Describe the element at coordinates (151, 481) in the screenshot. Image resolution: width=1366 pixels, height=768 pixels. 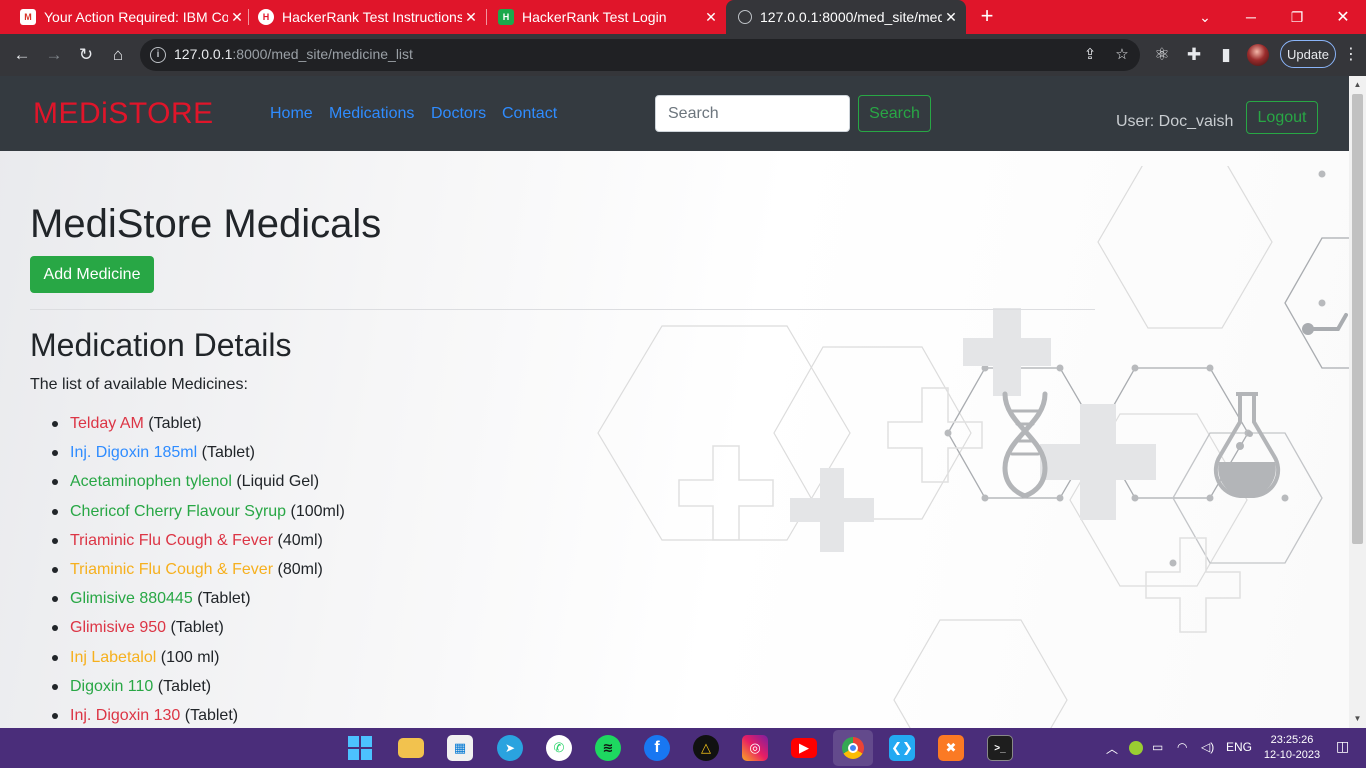
I see `medicine-link: Acetaminophen tylenol` at that location.